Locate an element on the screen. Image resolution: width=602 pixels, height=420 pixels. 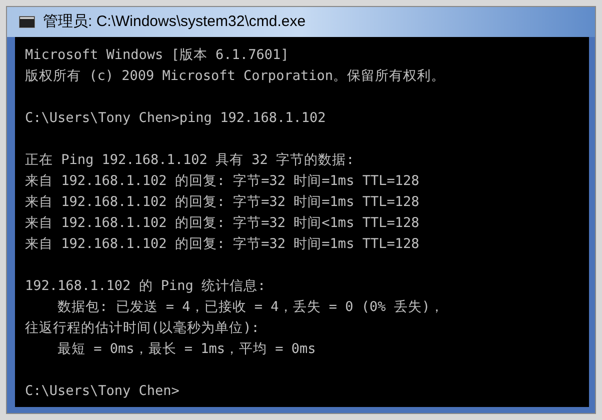
console-line: 版权所有 (c) 2009 Microsoft Corporation。保留所有权利。 is located at coordinates (235, 76).